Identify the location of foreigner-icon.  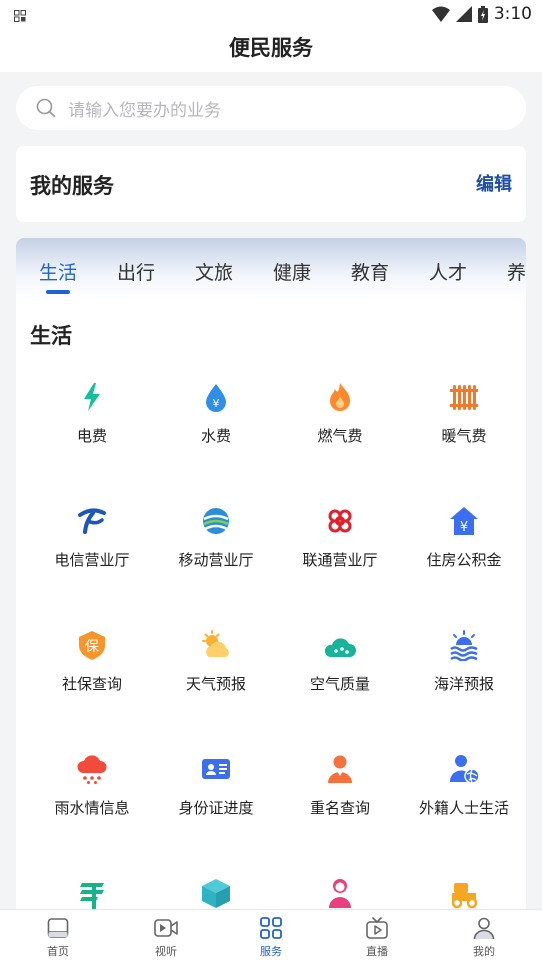
(464, 769).